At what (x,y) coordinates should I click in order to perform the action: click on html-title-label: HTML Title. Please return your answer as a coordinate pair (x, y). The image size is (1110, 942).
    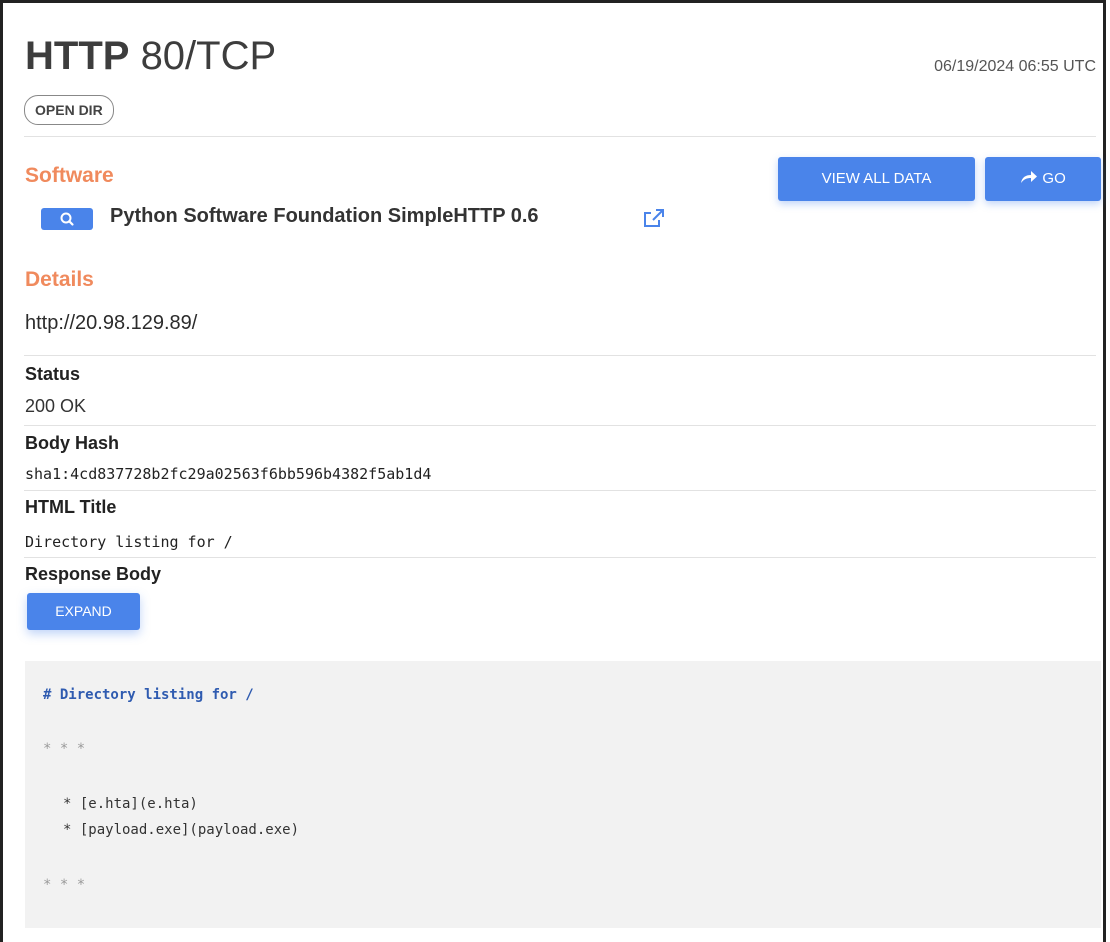
    Looking at the image, I should click on (71, 507).